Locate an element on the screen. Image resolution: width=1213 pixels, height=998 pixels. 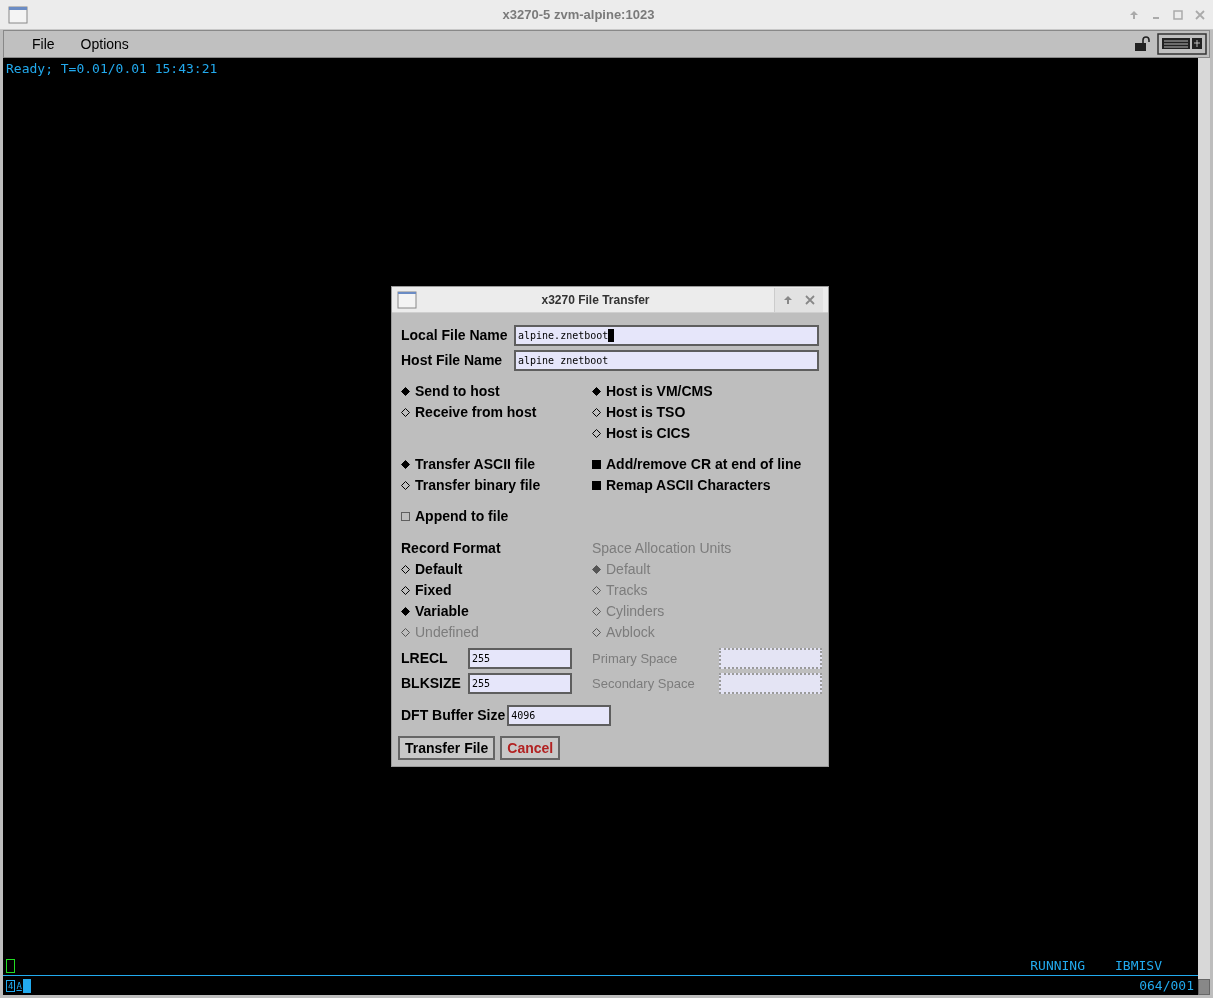
terminal-cursor is located at coordinates (10, 966).